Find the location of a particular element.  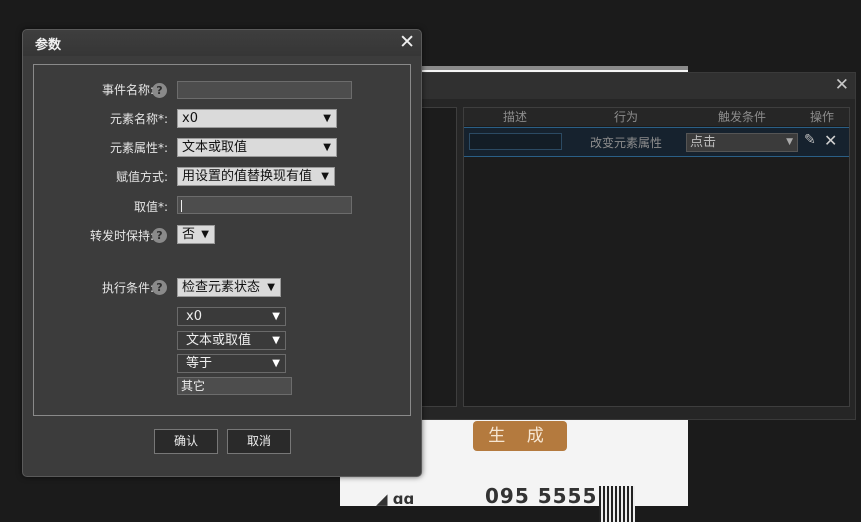

interaction-event-list is located at coordinates (437, 257).